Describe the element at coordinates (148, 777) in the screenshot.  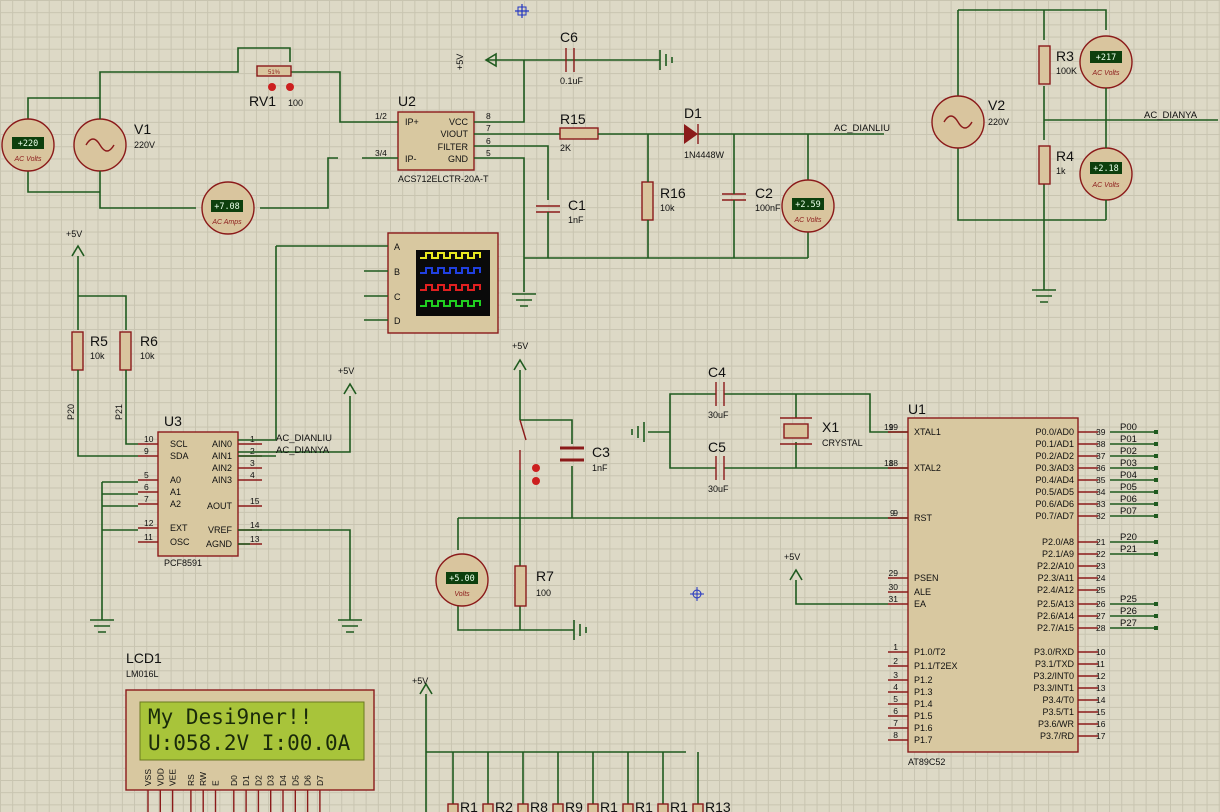
I see `lcd-pin-vss: VSS` at that location.